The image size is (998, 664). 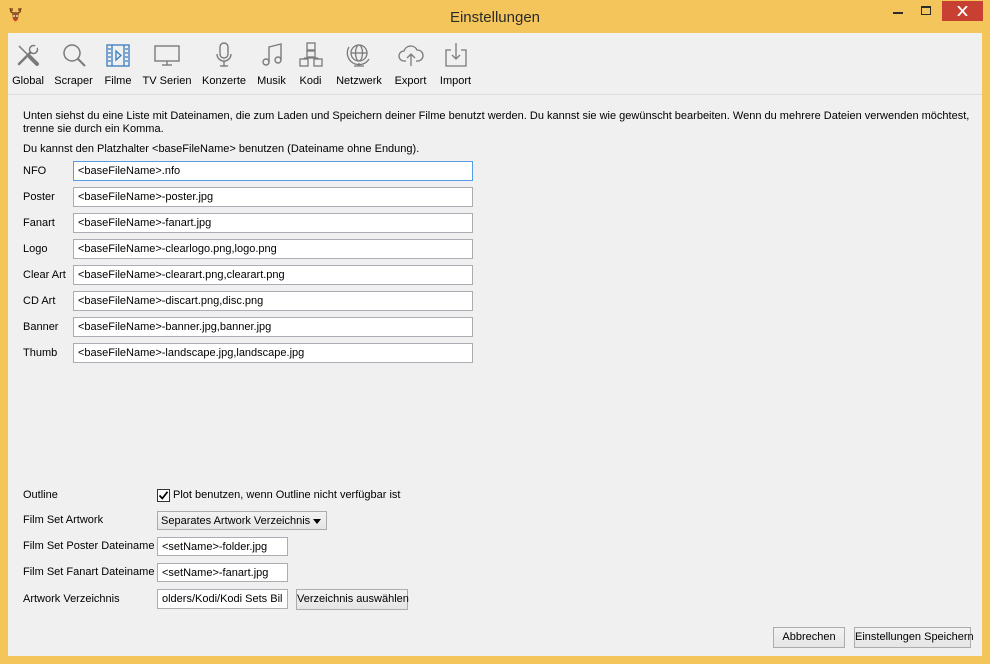 What do you see at coordinates (35, 249) in the screenshot?
I see `logo-label: Logo` at bounding box center [35, 249].